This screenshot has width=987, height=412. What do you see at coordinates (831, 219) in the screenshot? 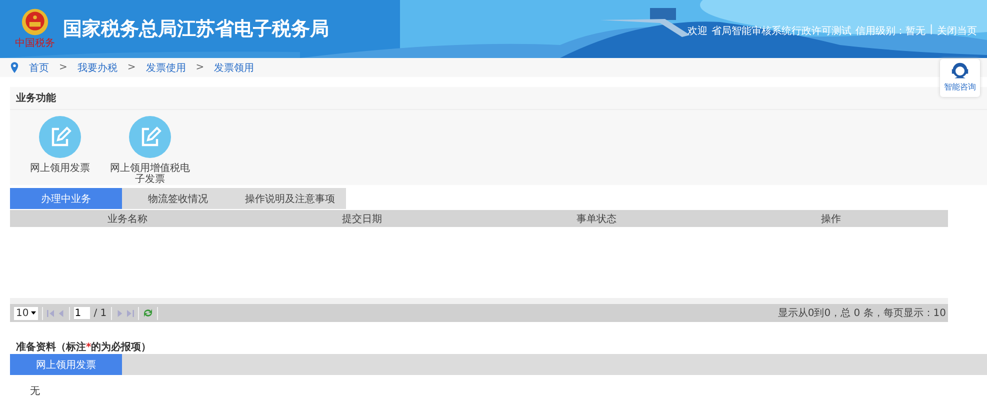
I see `column-header: 操作` at bounding box center [831, 219].